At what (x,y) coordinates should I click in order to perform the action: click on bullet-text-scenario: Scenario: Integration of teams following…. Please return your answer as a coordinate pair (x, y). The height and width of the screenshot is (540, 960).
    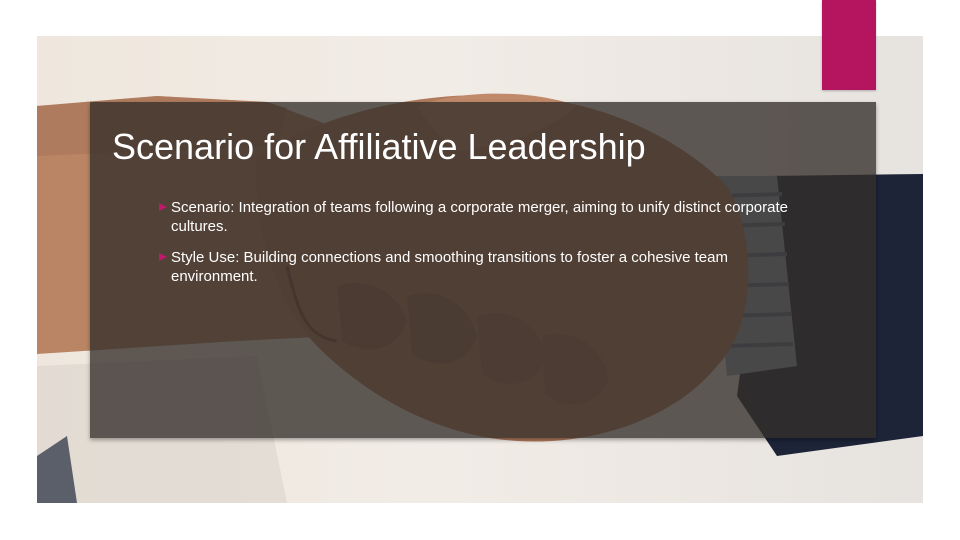
    Looking at the image, I should click on (479, 217).